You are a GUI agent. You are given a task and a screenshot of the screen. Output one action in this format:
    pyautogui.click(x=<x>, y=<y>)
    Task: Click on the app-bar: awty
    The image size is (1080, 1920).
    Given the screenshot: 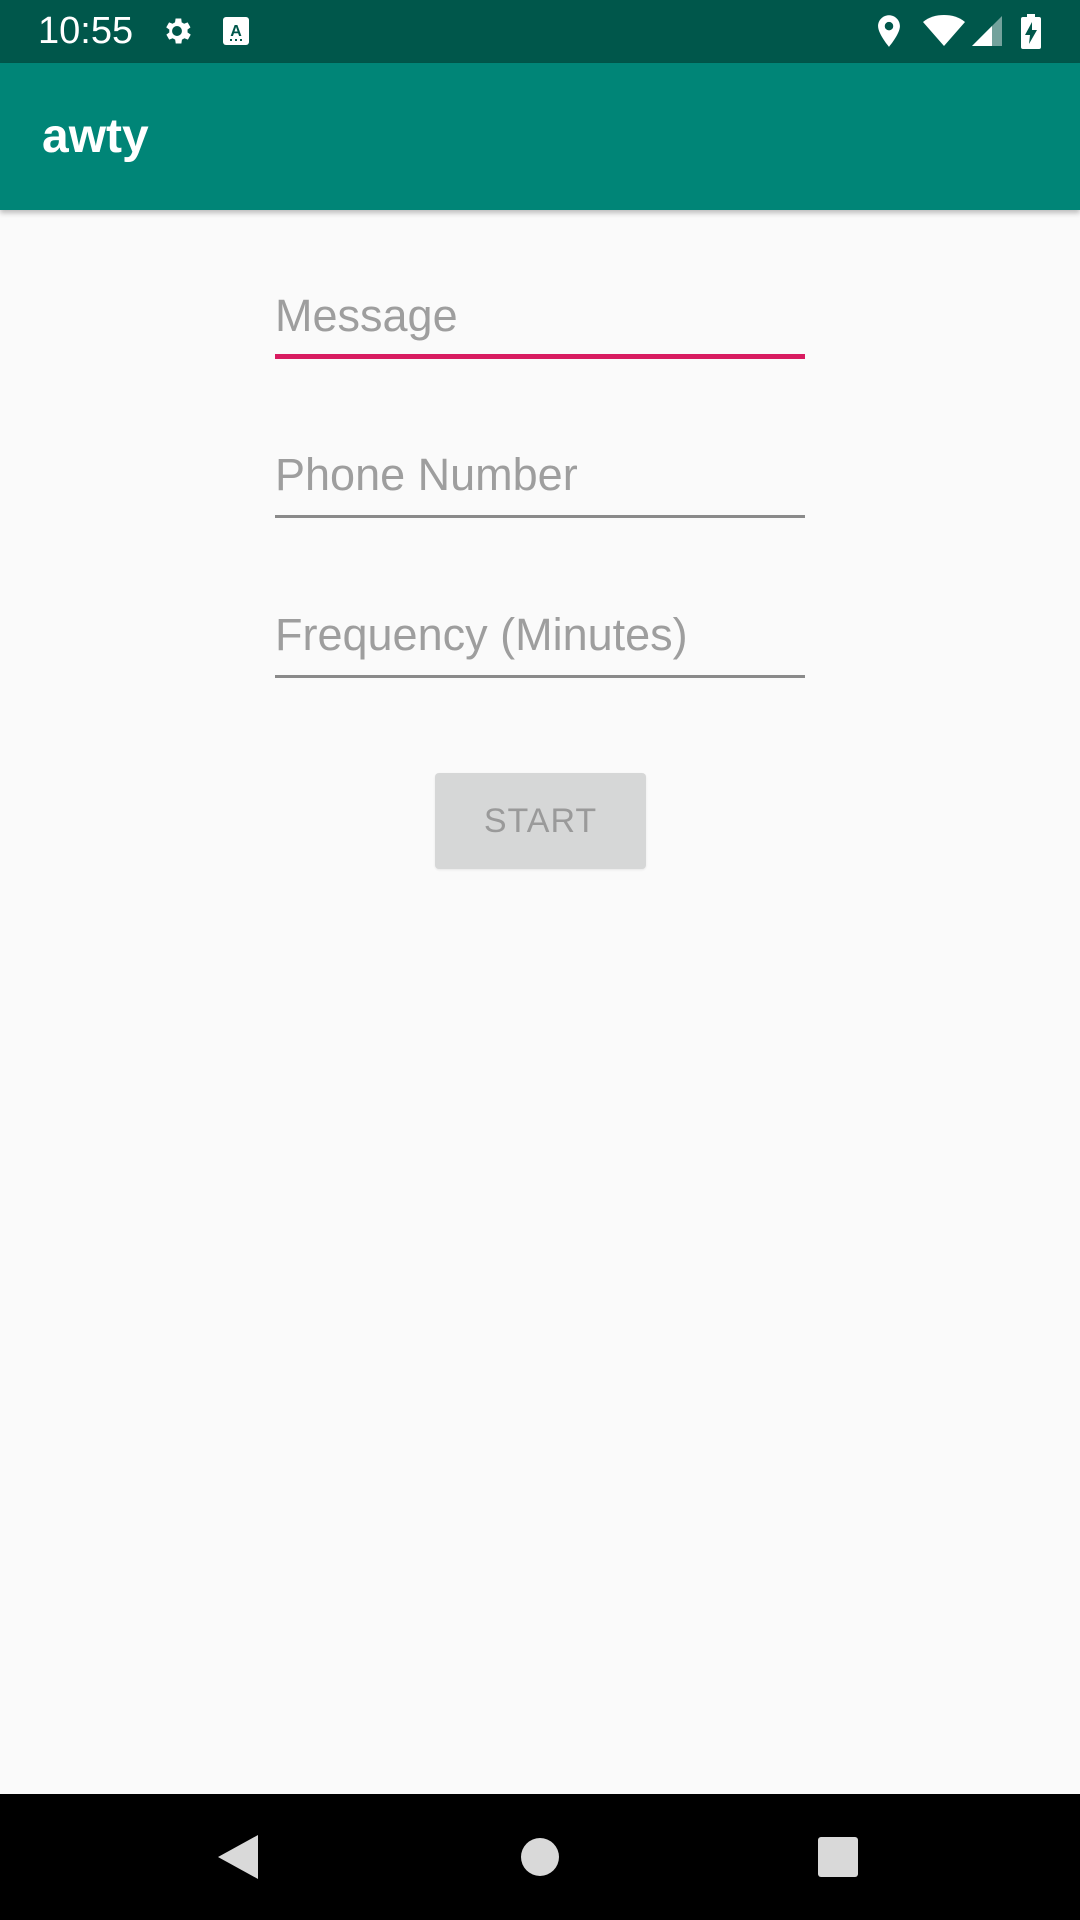 What is the action you would take?
    pyautogui.click(x=540, y=136)
    